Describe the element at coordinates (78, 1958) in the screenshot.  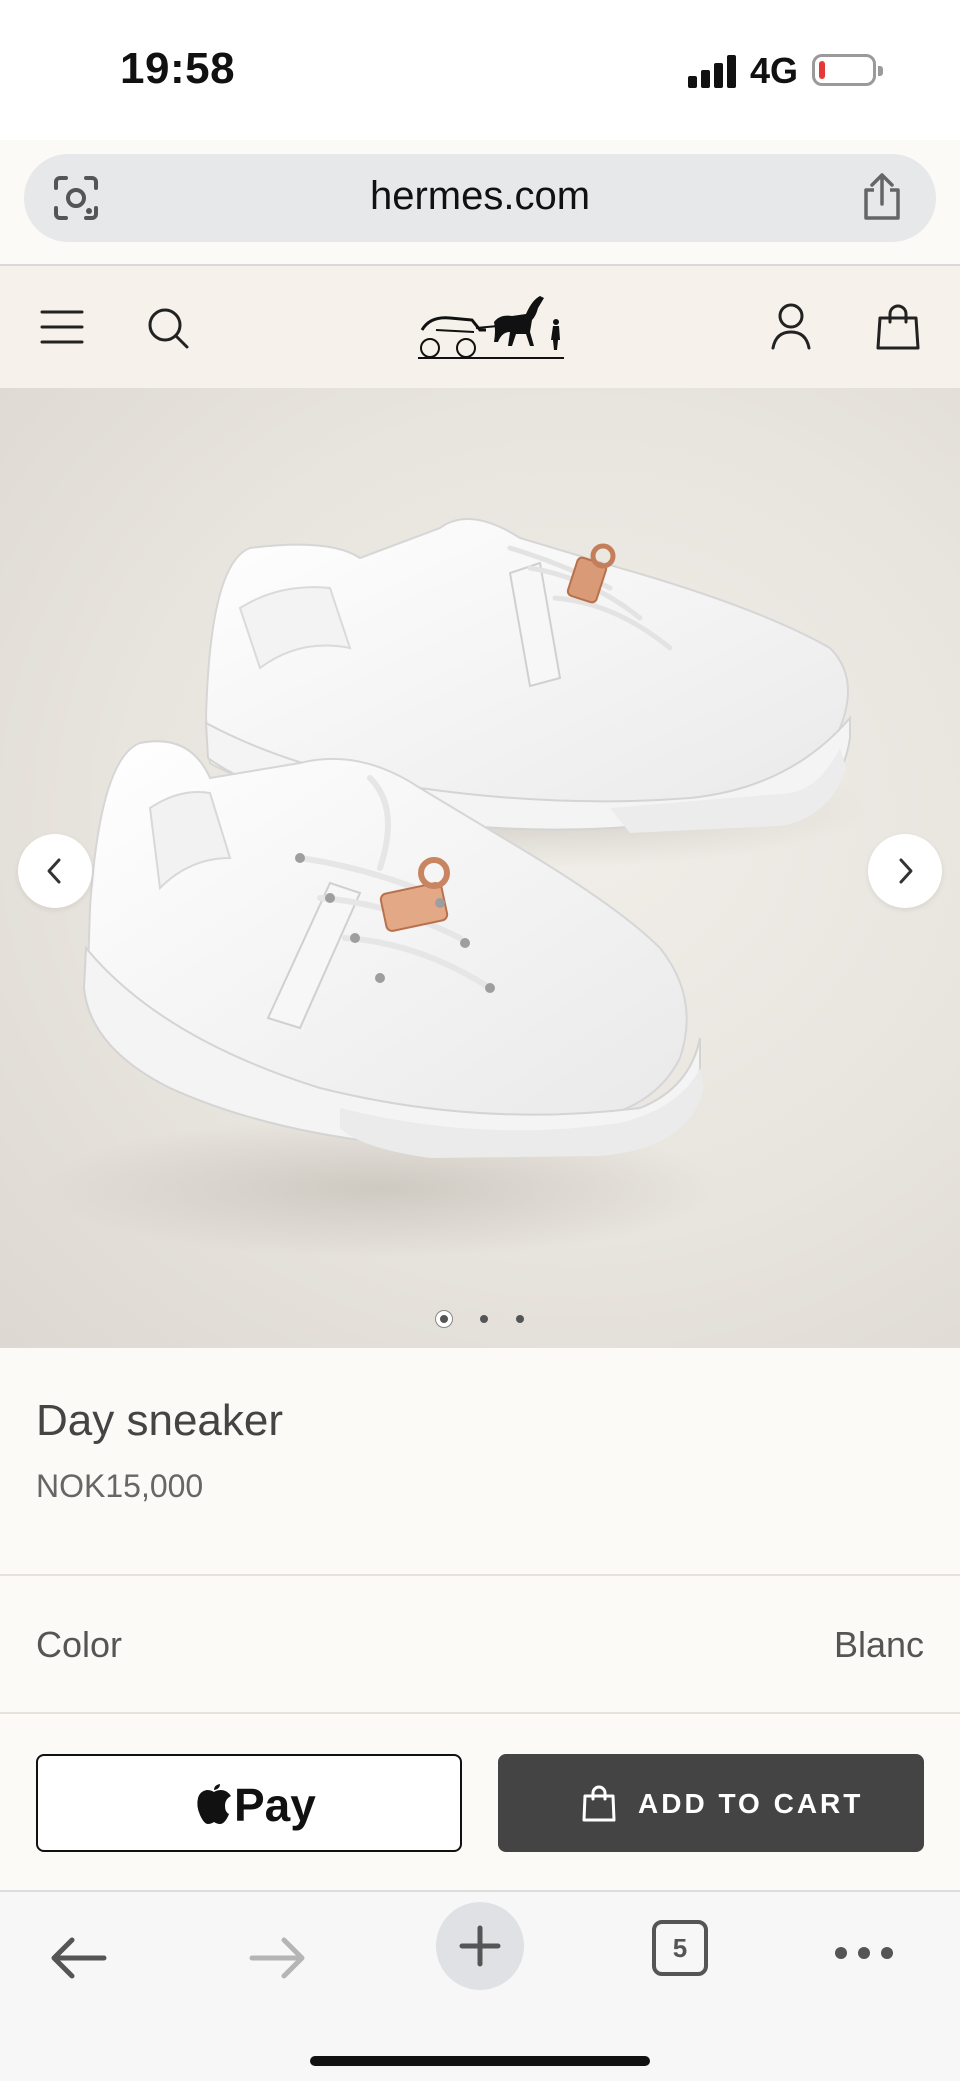
I see `back-arrow-icon` at that location.